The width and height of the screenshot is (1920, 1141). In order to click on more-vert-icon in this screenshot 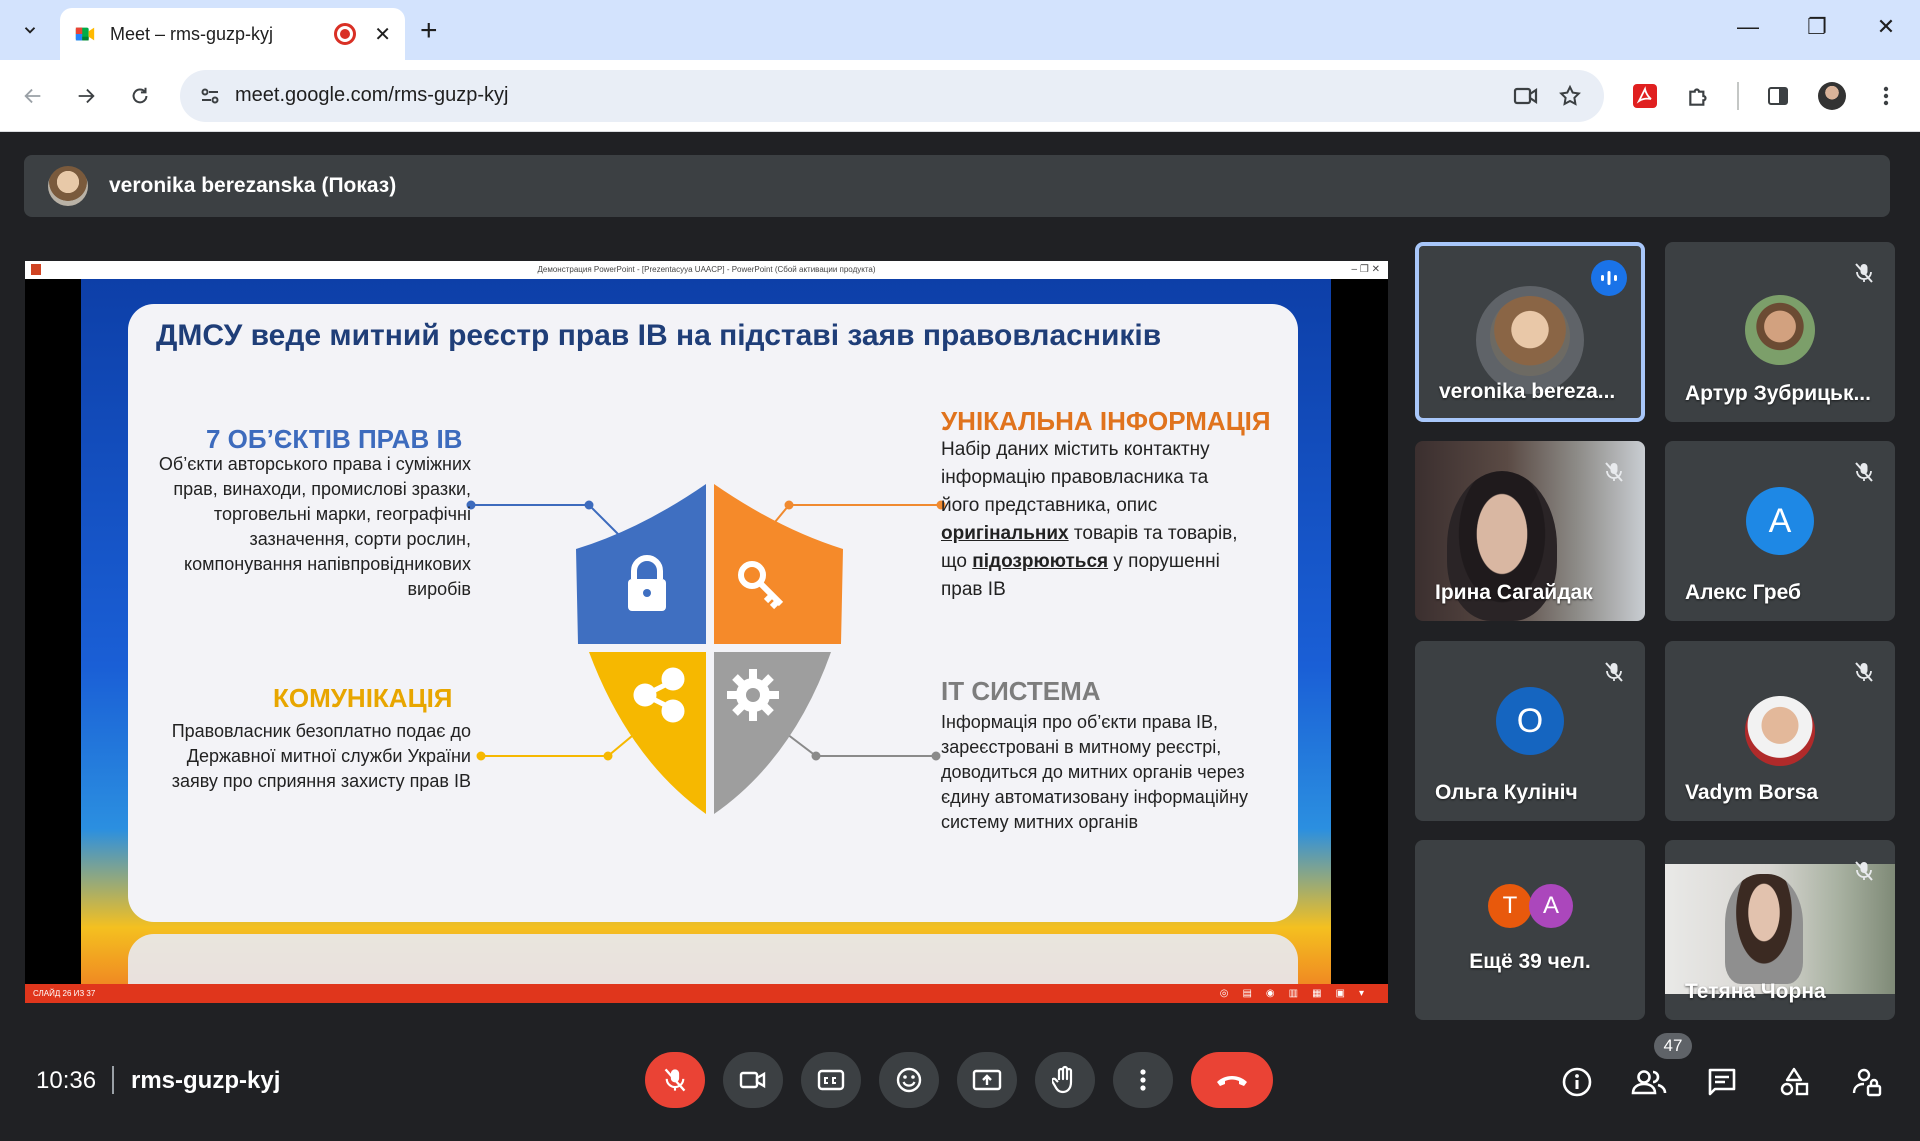, I will do `click(1143, 1080)`.